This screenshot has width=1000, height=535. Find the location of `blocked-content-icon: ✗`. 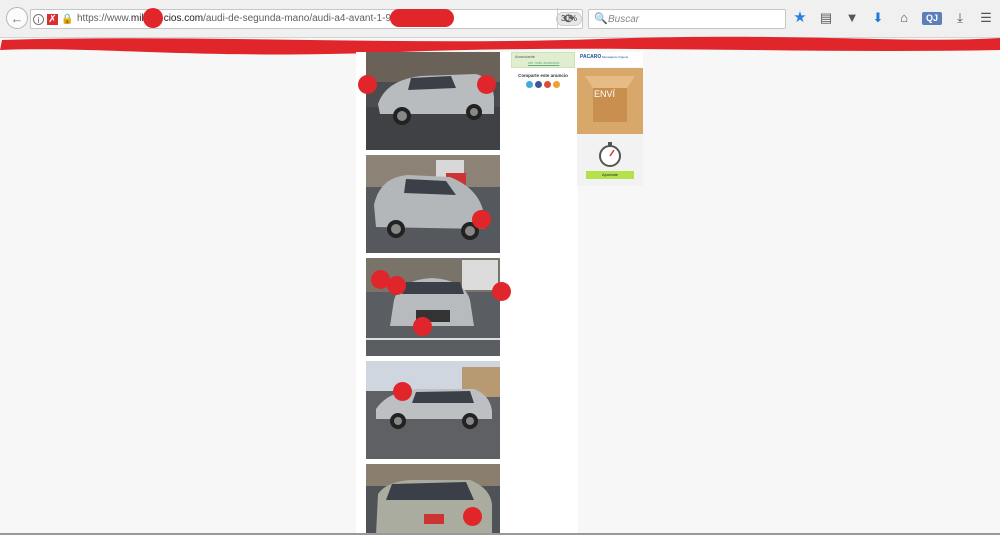

blocked-content-icon: ✗ is located at coordinates (52, 19).